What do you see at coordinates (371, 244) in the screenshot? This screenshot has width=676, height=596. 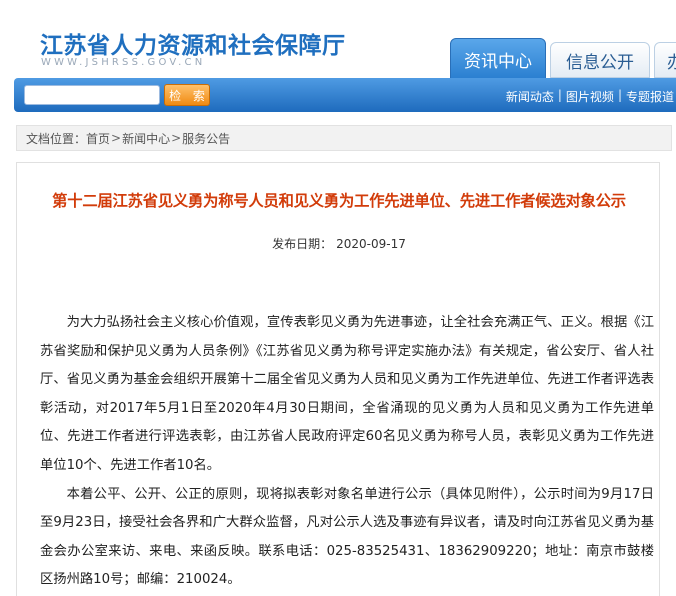 I see `publish-date-value: 2020-09-17` at bounding box center [371, 244].